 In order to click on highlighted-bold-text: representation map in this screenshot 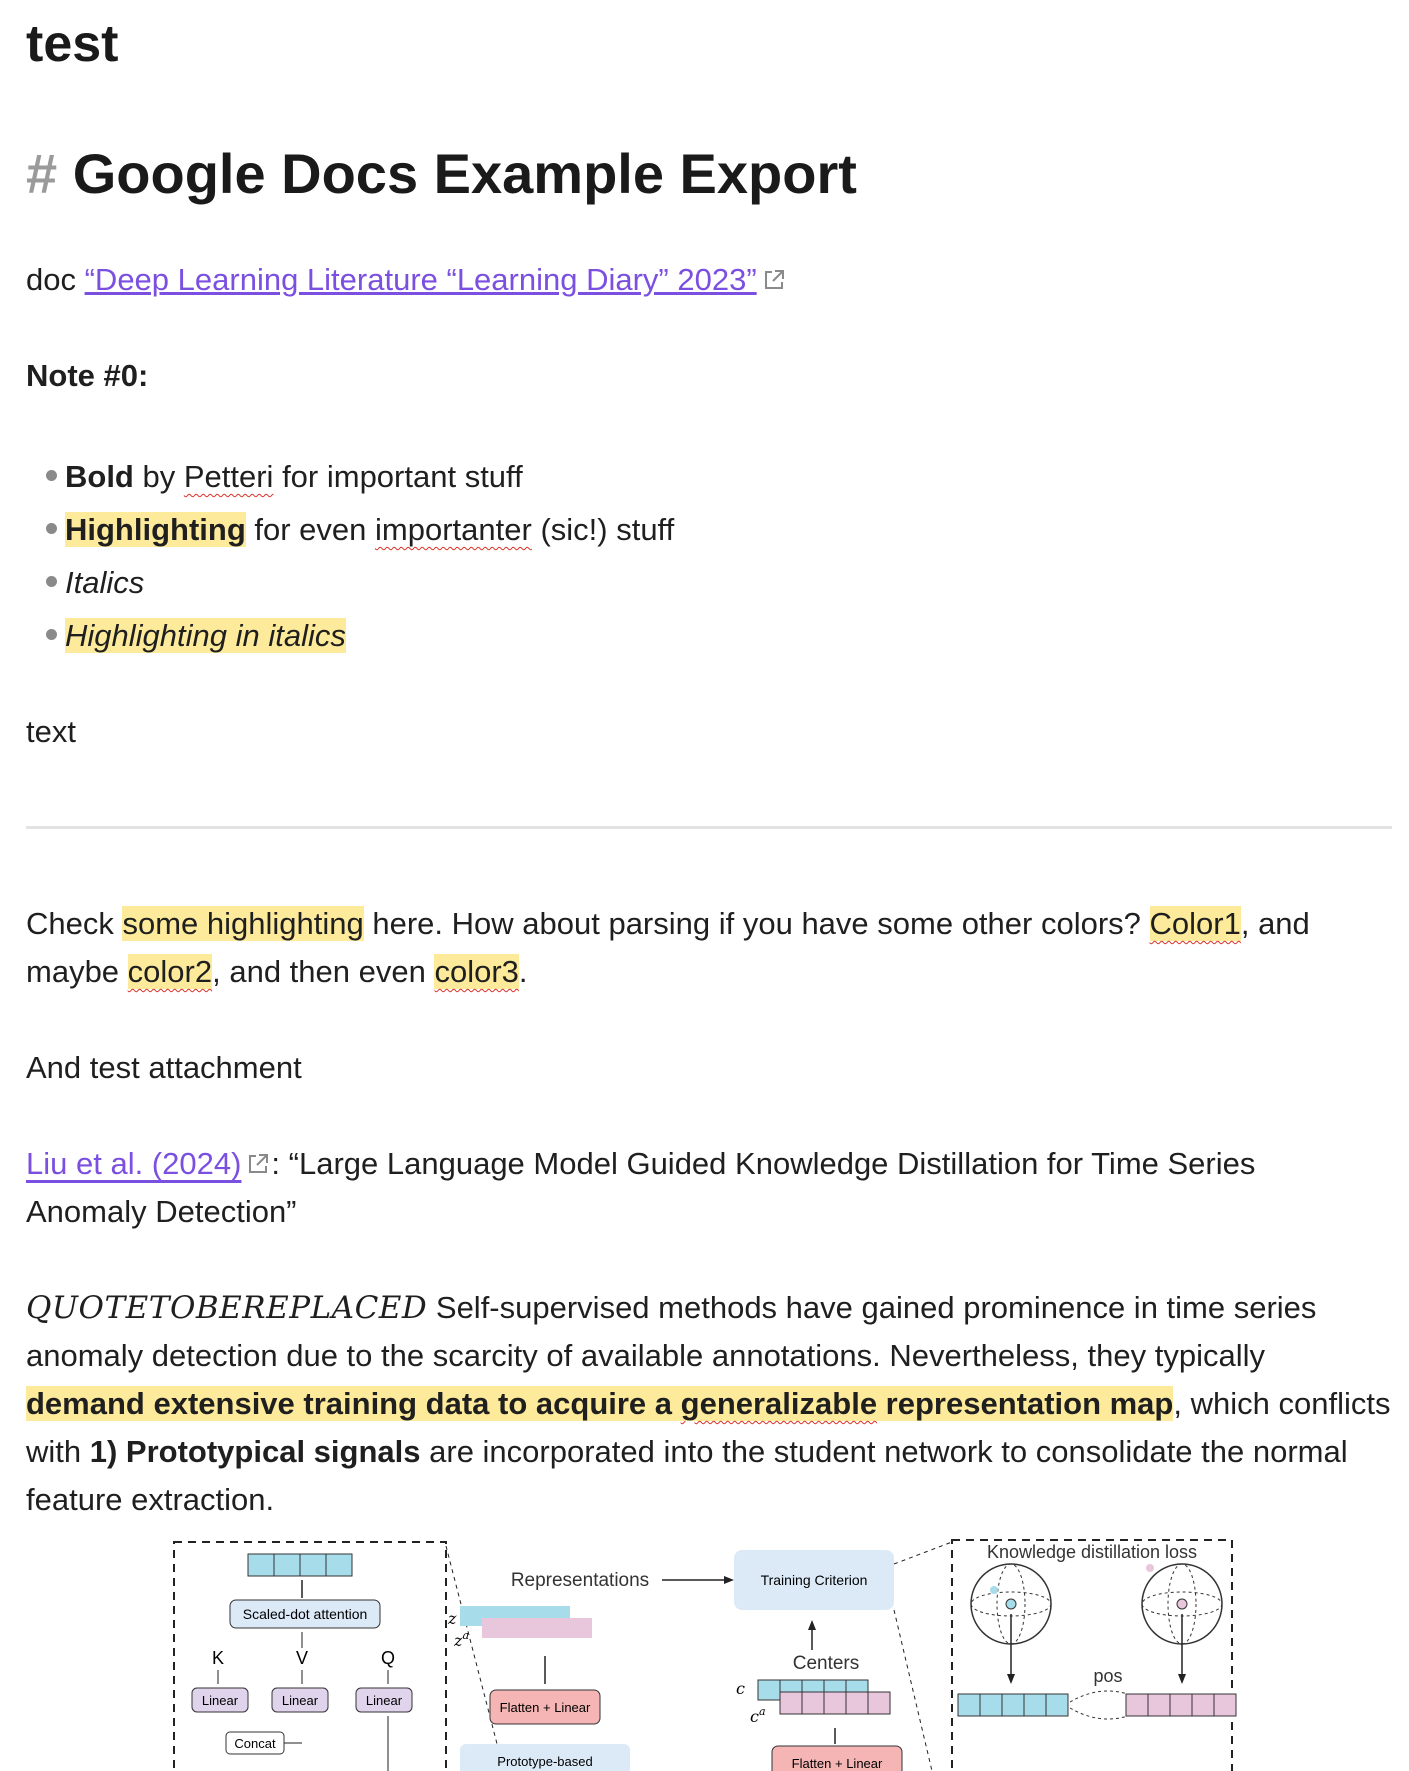, I will do `click(1025, 1403)`.